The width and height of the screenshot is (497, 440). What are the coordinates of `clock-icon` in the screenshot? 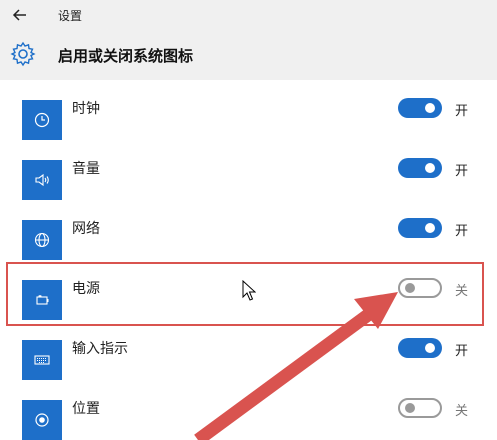 It's located at (42, 120).